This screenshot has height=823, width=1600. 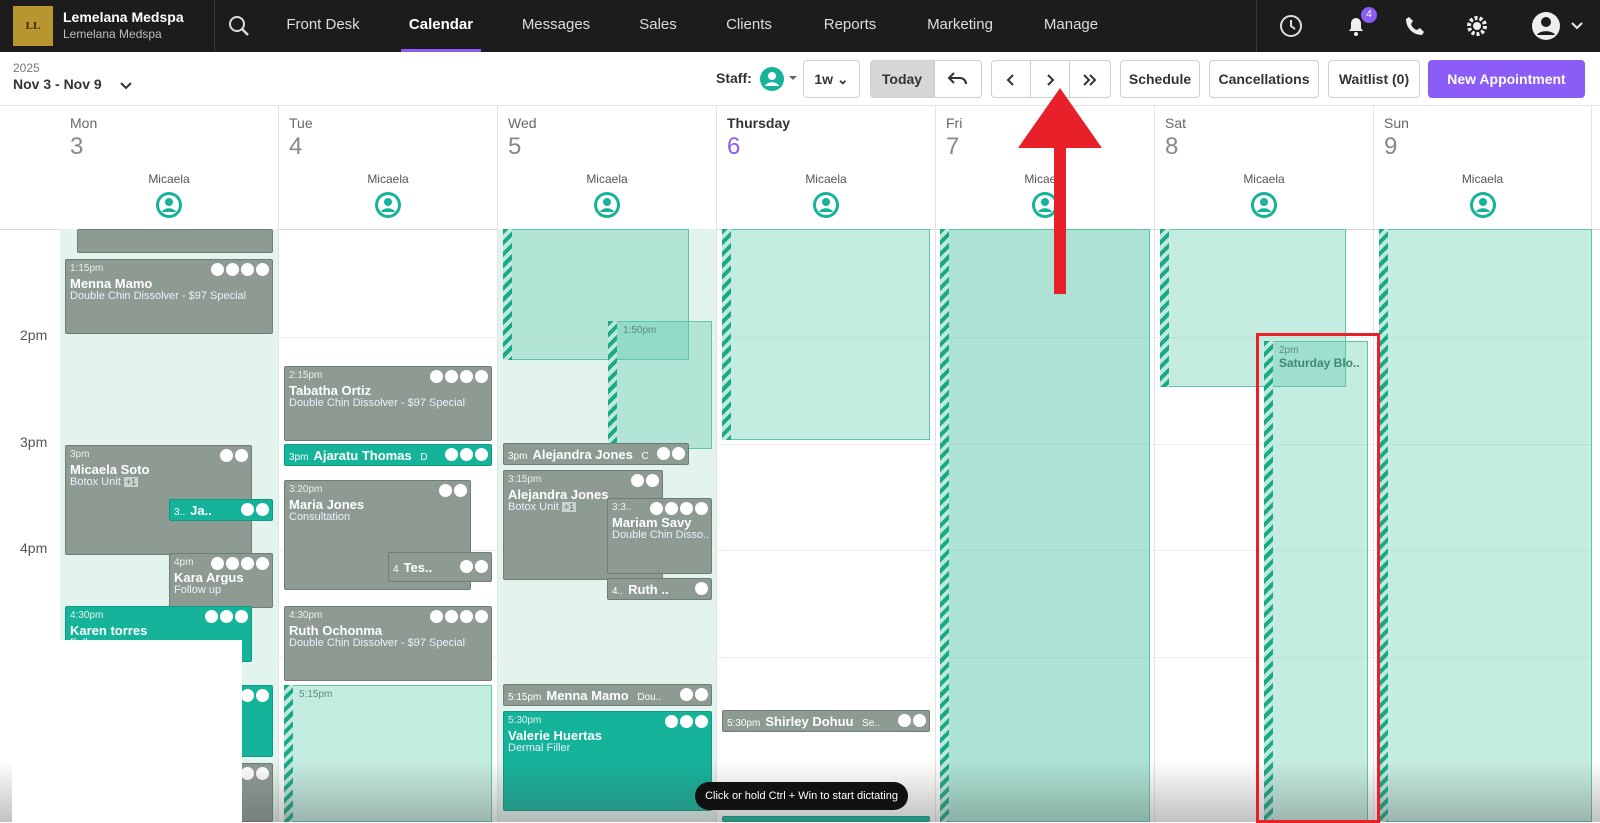 What do you see at coordinates (441, 26) in the screenshot?
I see `nav-calendar: Calendar` at bounding box center [441, 26].